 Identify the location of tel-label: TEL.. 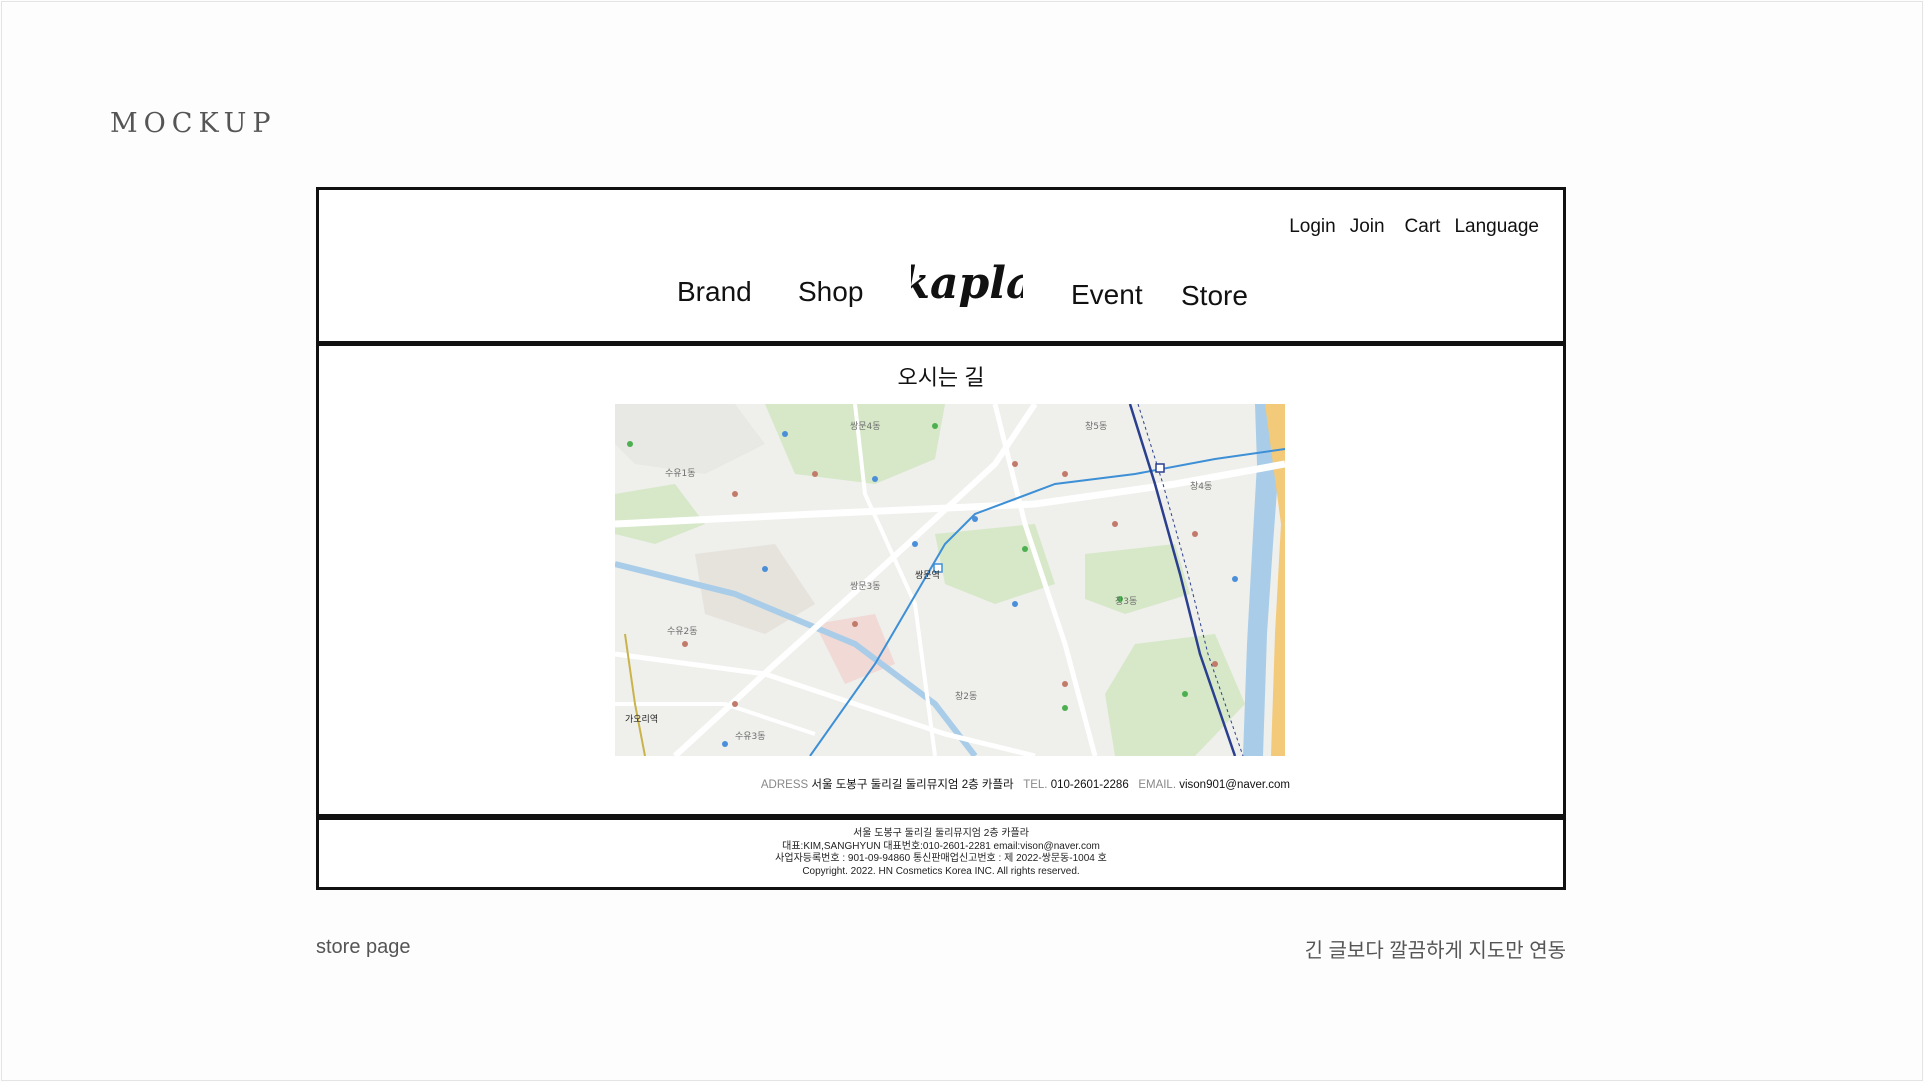
(1035, 785).